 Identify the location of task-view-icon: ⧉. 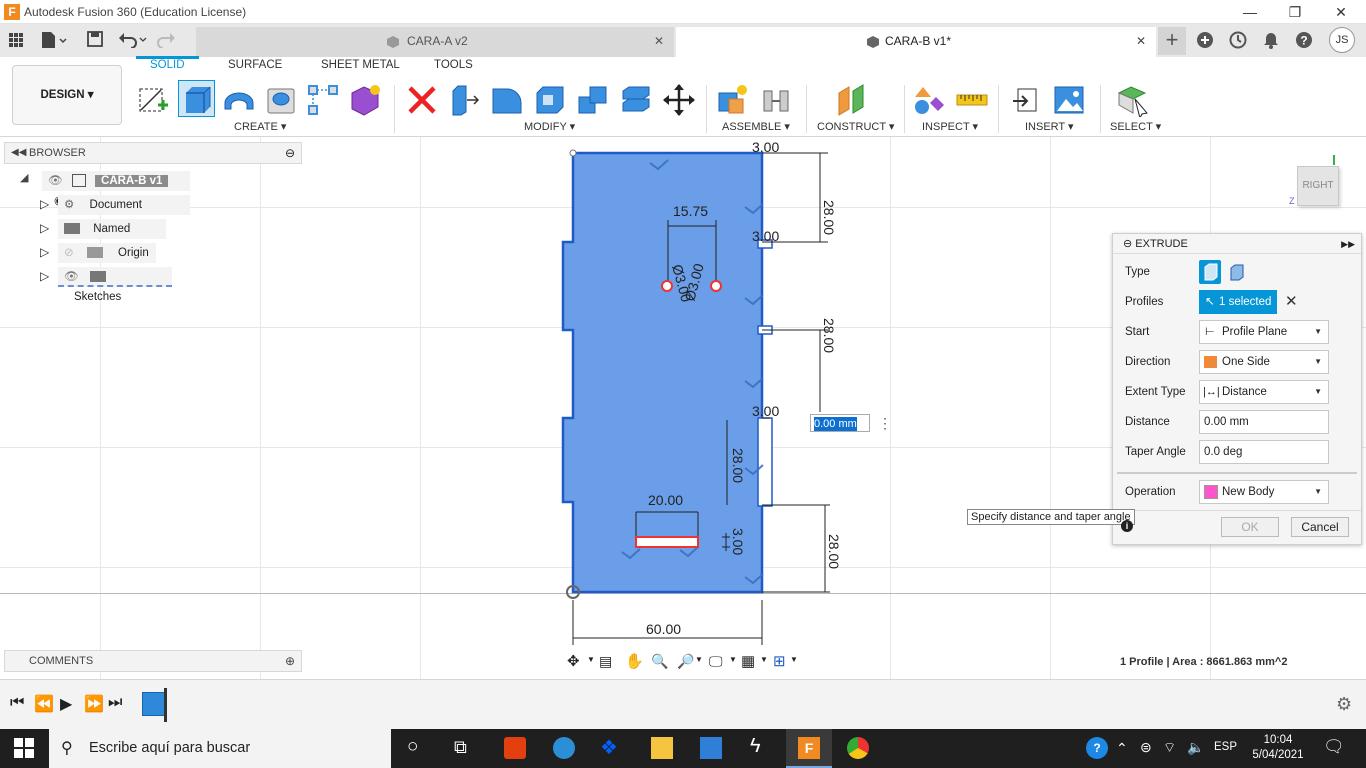
(460, 747).